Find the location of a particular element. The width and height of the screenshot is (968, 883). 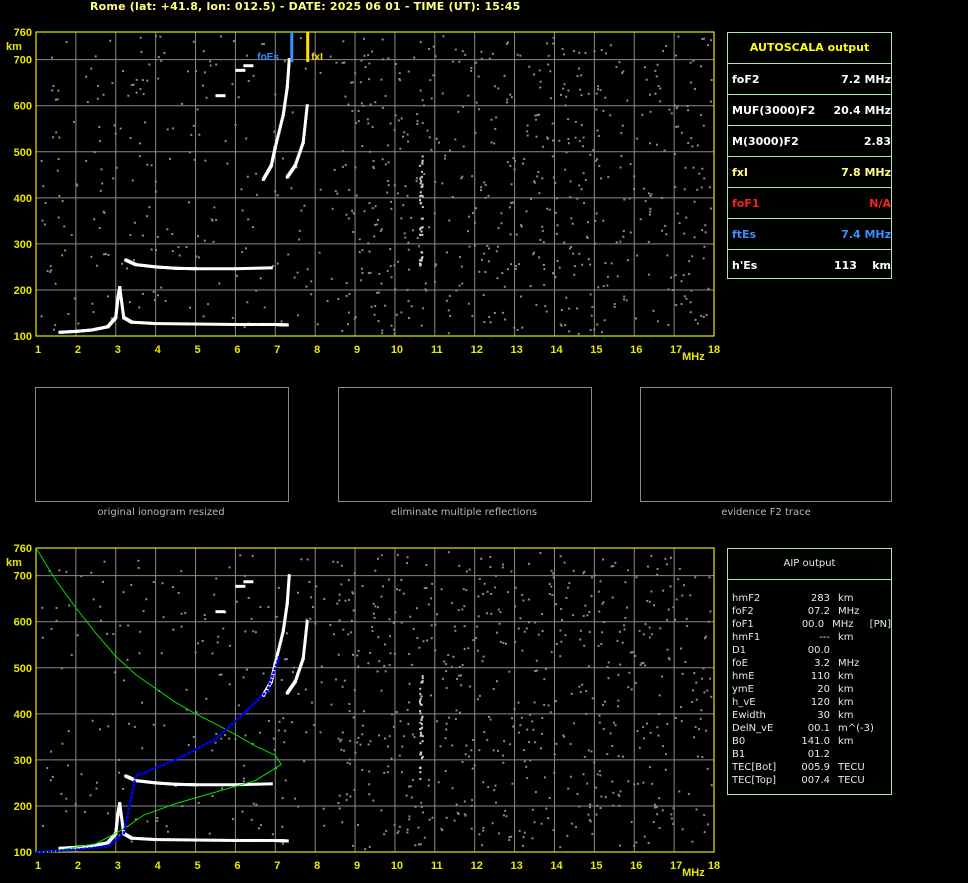

y-tick-label: 500 is located at coordinates (23, 669).